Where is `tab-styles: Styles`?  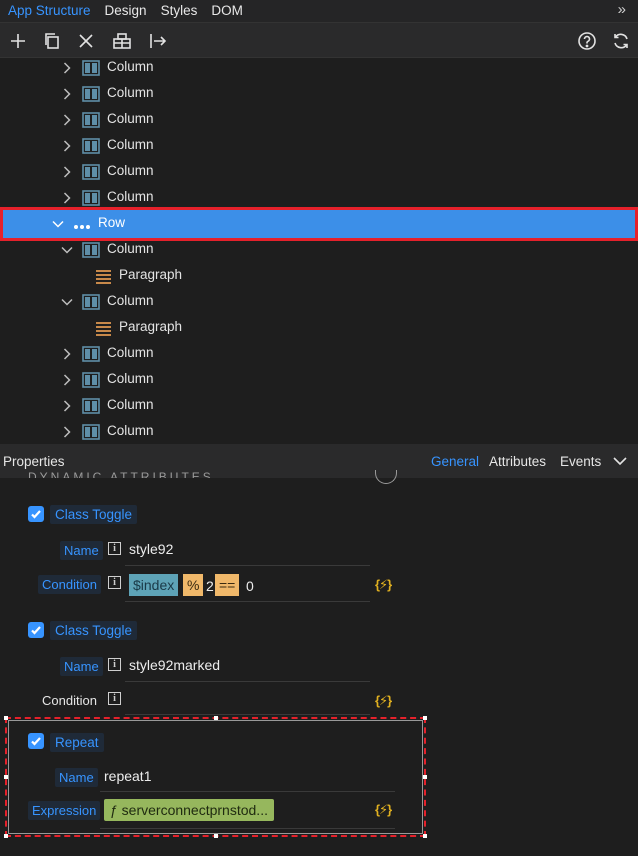
tab-styles: Styles is located at coordinates (179, 11).